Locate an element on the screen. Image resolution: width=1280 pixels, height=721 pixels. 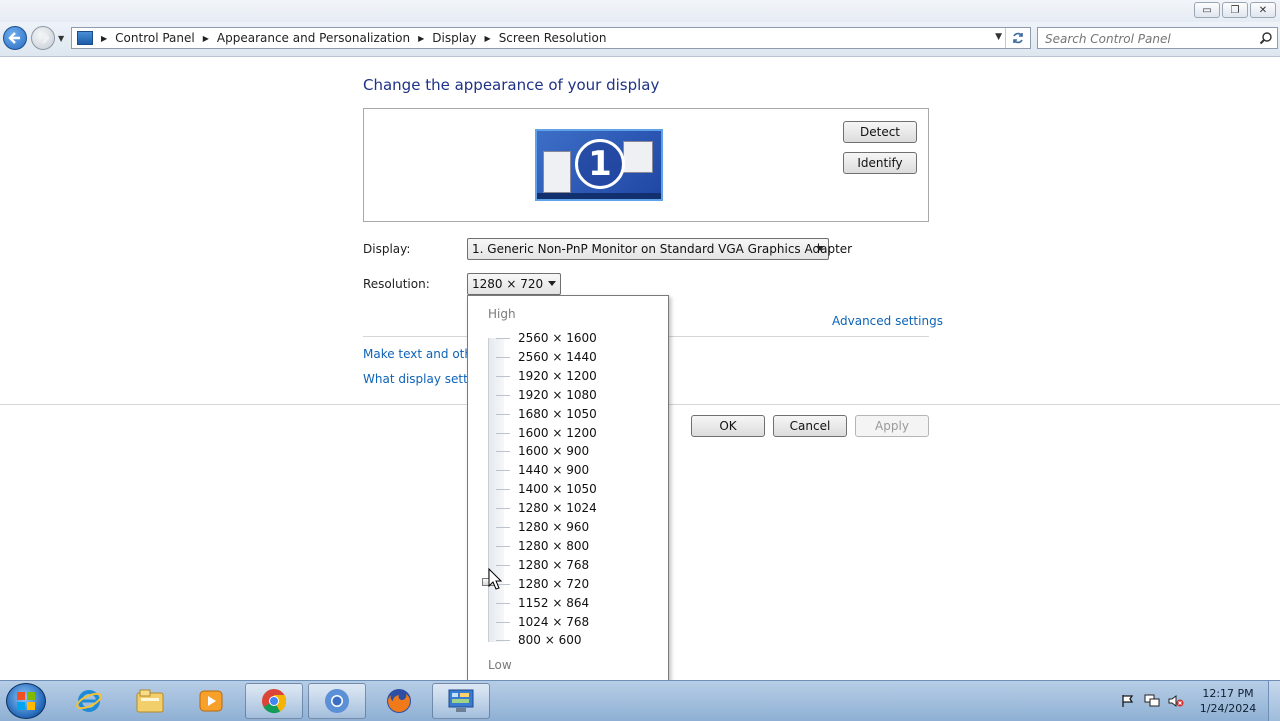
search-icon is located at coordinates (1266, 38).